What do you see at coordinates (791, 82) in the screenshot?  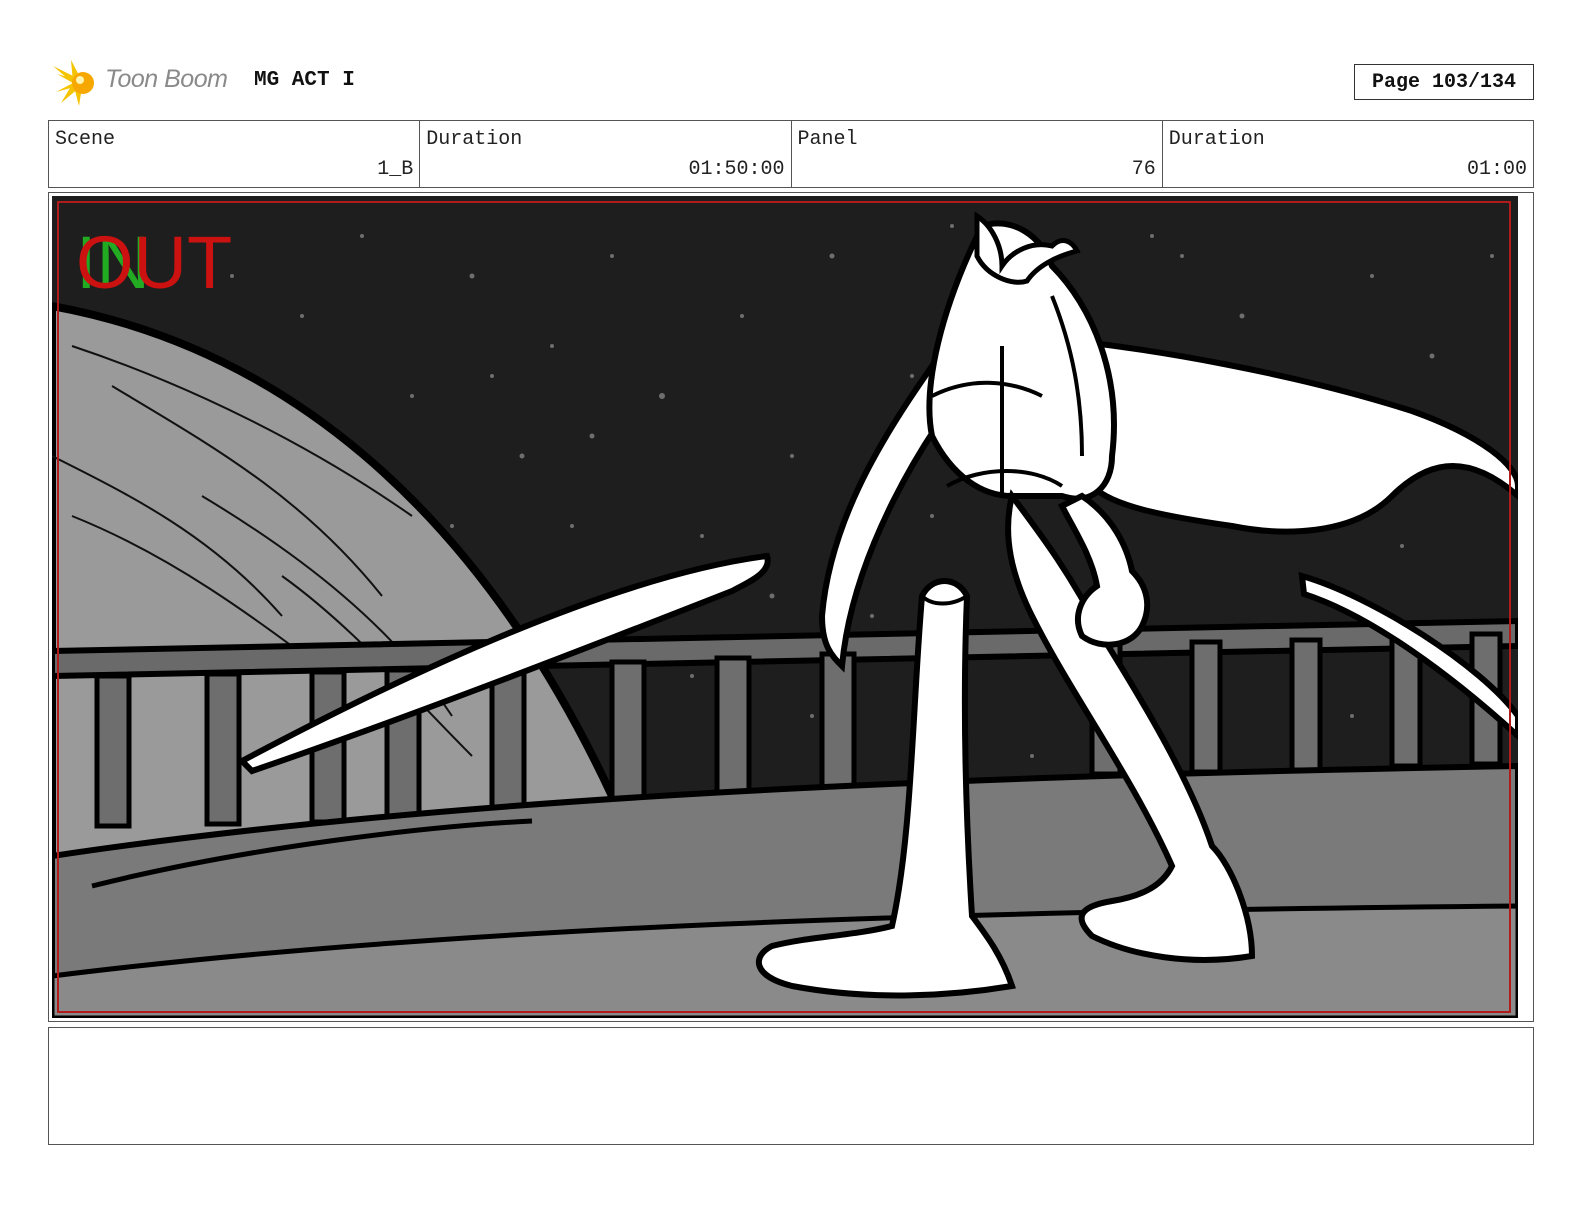 I see `storyboard-header: Toon Boom MG ACT I Page 103/134` at bounding box center [791, 82].